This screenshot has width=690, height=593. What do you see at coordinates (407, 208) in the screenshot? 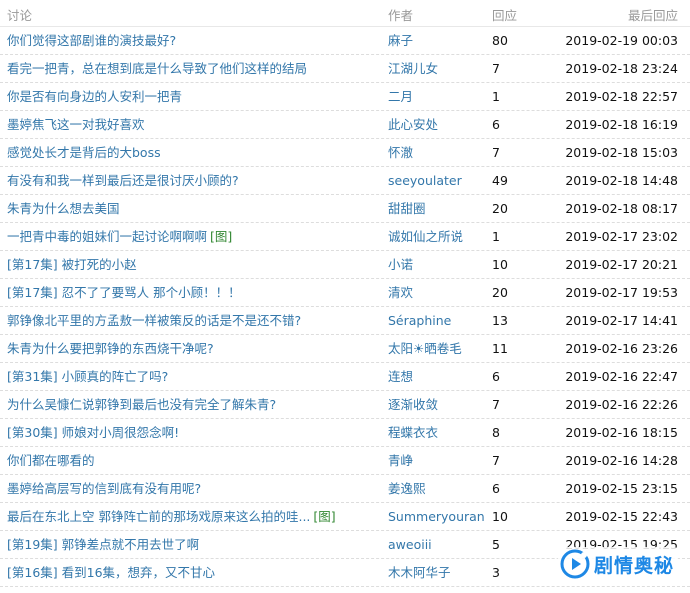
I see `author-link: 甜甜圈` at bounding box center [407, 208].